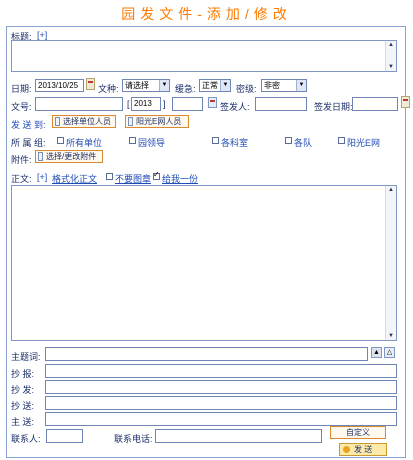  Describe the element at coordinates (21, 160) in the screenshot. I see `attach-label: 附件:` at that location.